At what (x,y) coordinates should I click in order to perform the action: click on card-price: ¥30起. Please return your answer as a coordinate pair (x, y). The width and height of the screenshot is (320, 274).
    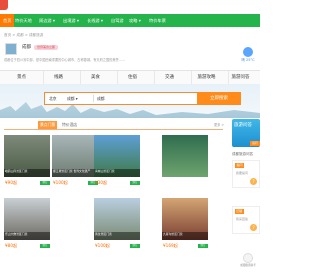
    Looking at the image, I should click on (101, 182).